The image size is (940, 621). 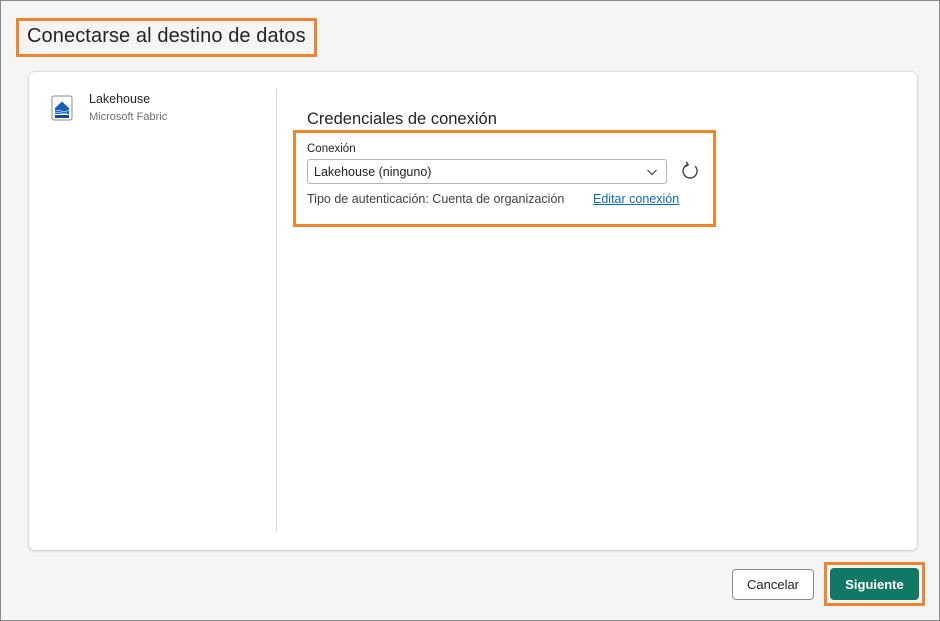 I want to click on section-title: Credenciales de conexión, so click(x=402, y=119).